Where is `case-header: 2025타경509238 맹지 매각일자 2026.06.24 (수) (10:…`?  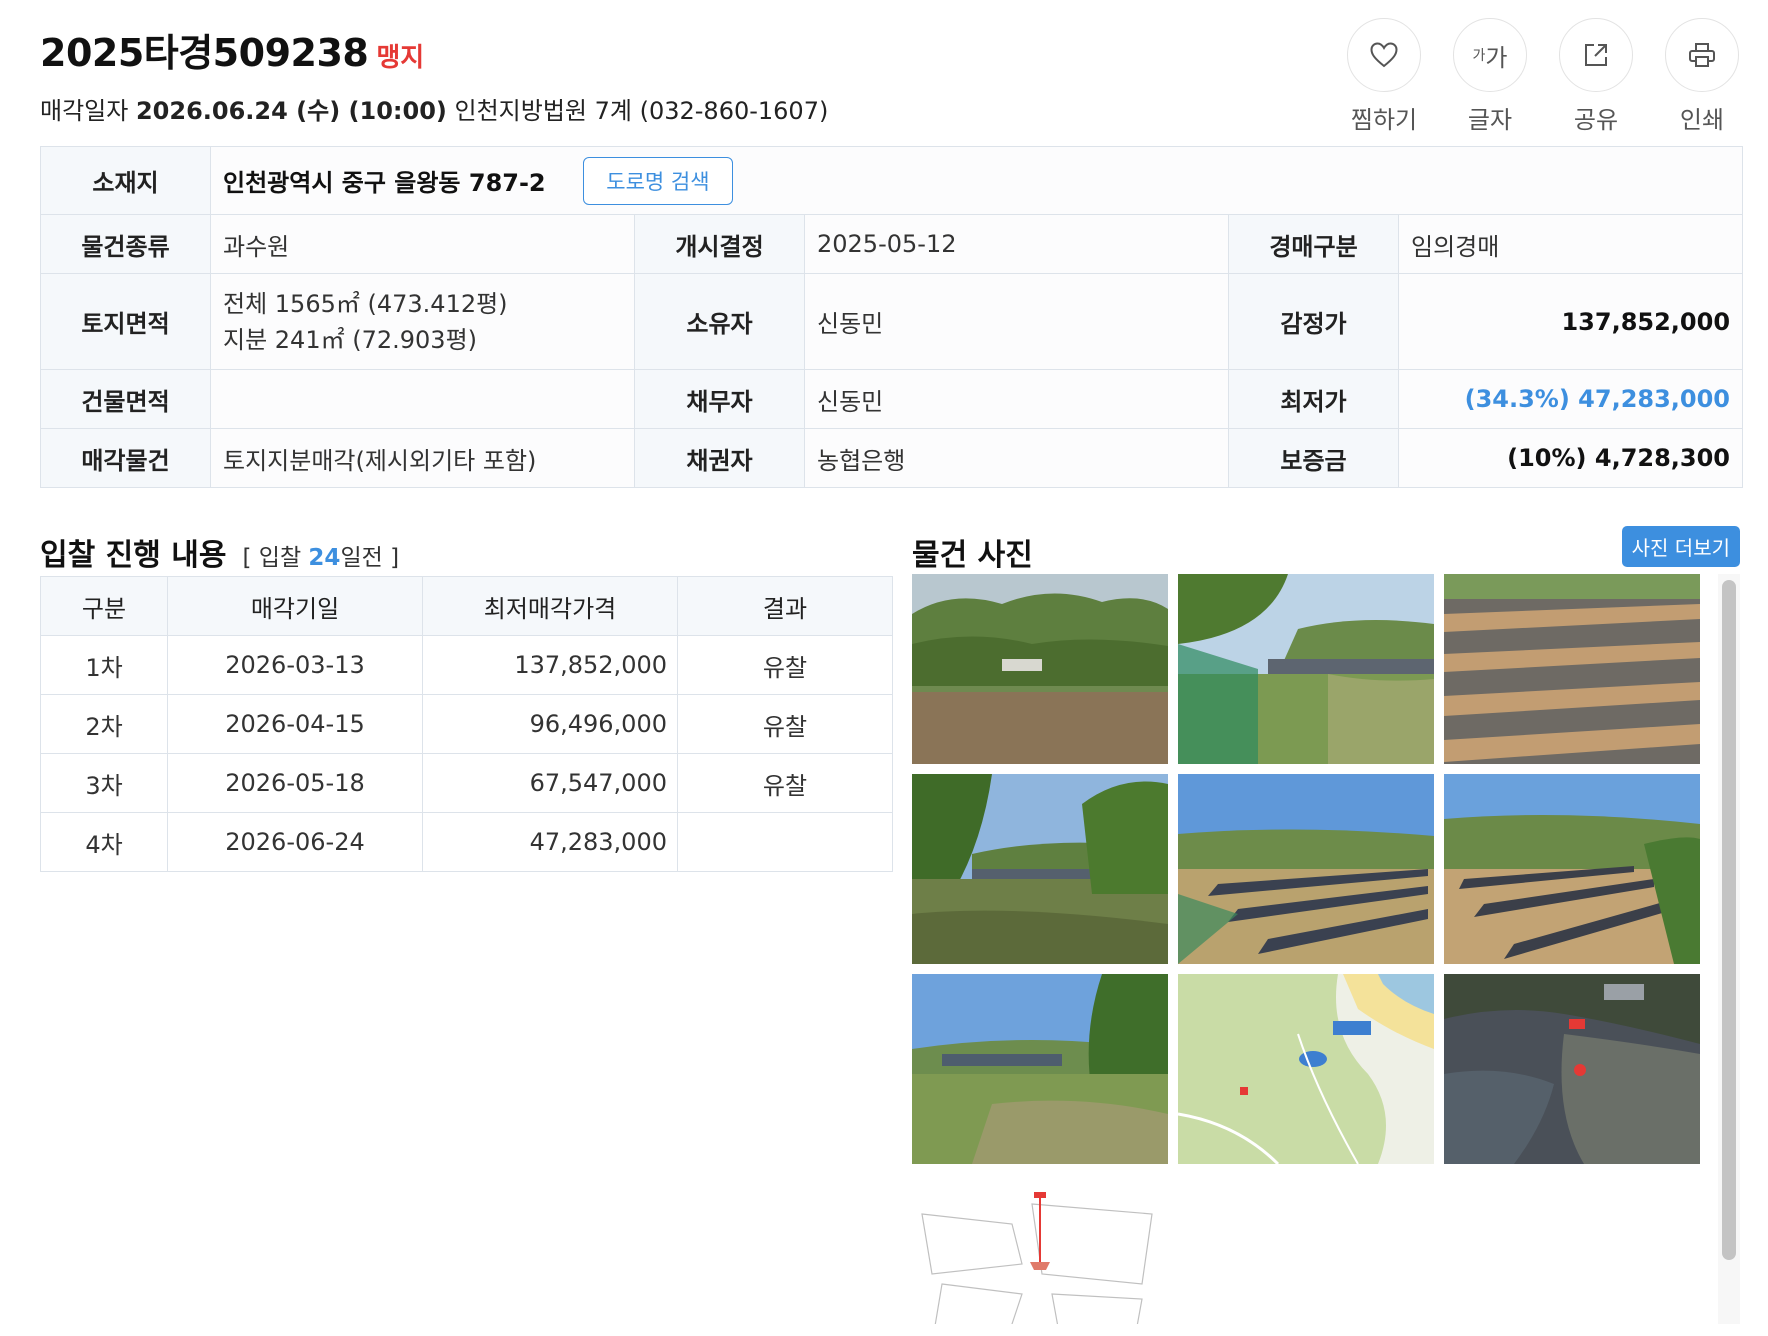
case-header: 2025타경509238 맹지 매각일자 2026.06.24 (수) (10:… is located at coordinates (434, 74).